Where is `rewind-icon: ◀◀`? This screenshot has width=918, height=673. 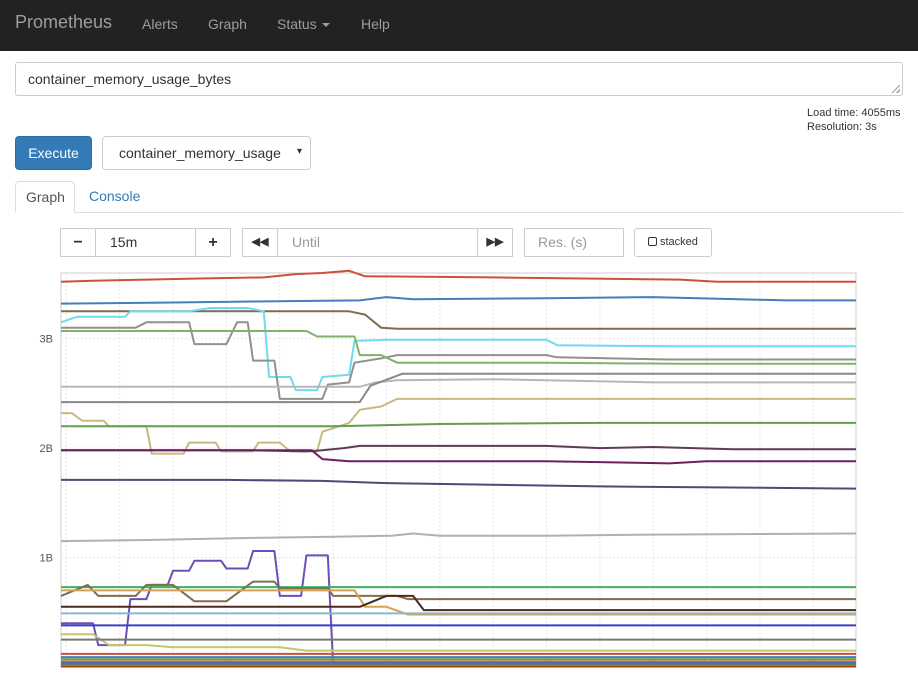
rewind-icon: ◀◀ is located at coordinates (260, 242).